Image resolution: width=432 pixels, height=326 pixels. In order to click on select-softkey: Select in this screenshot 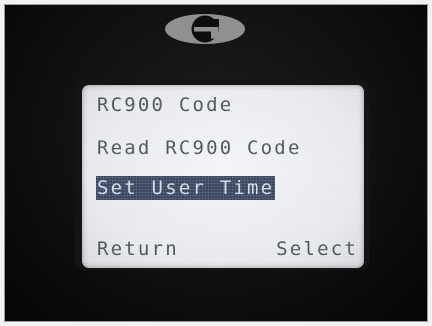, I will do `click(317, 249)`.